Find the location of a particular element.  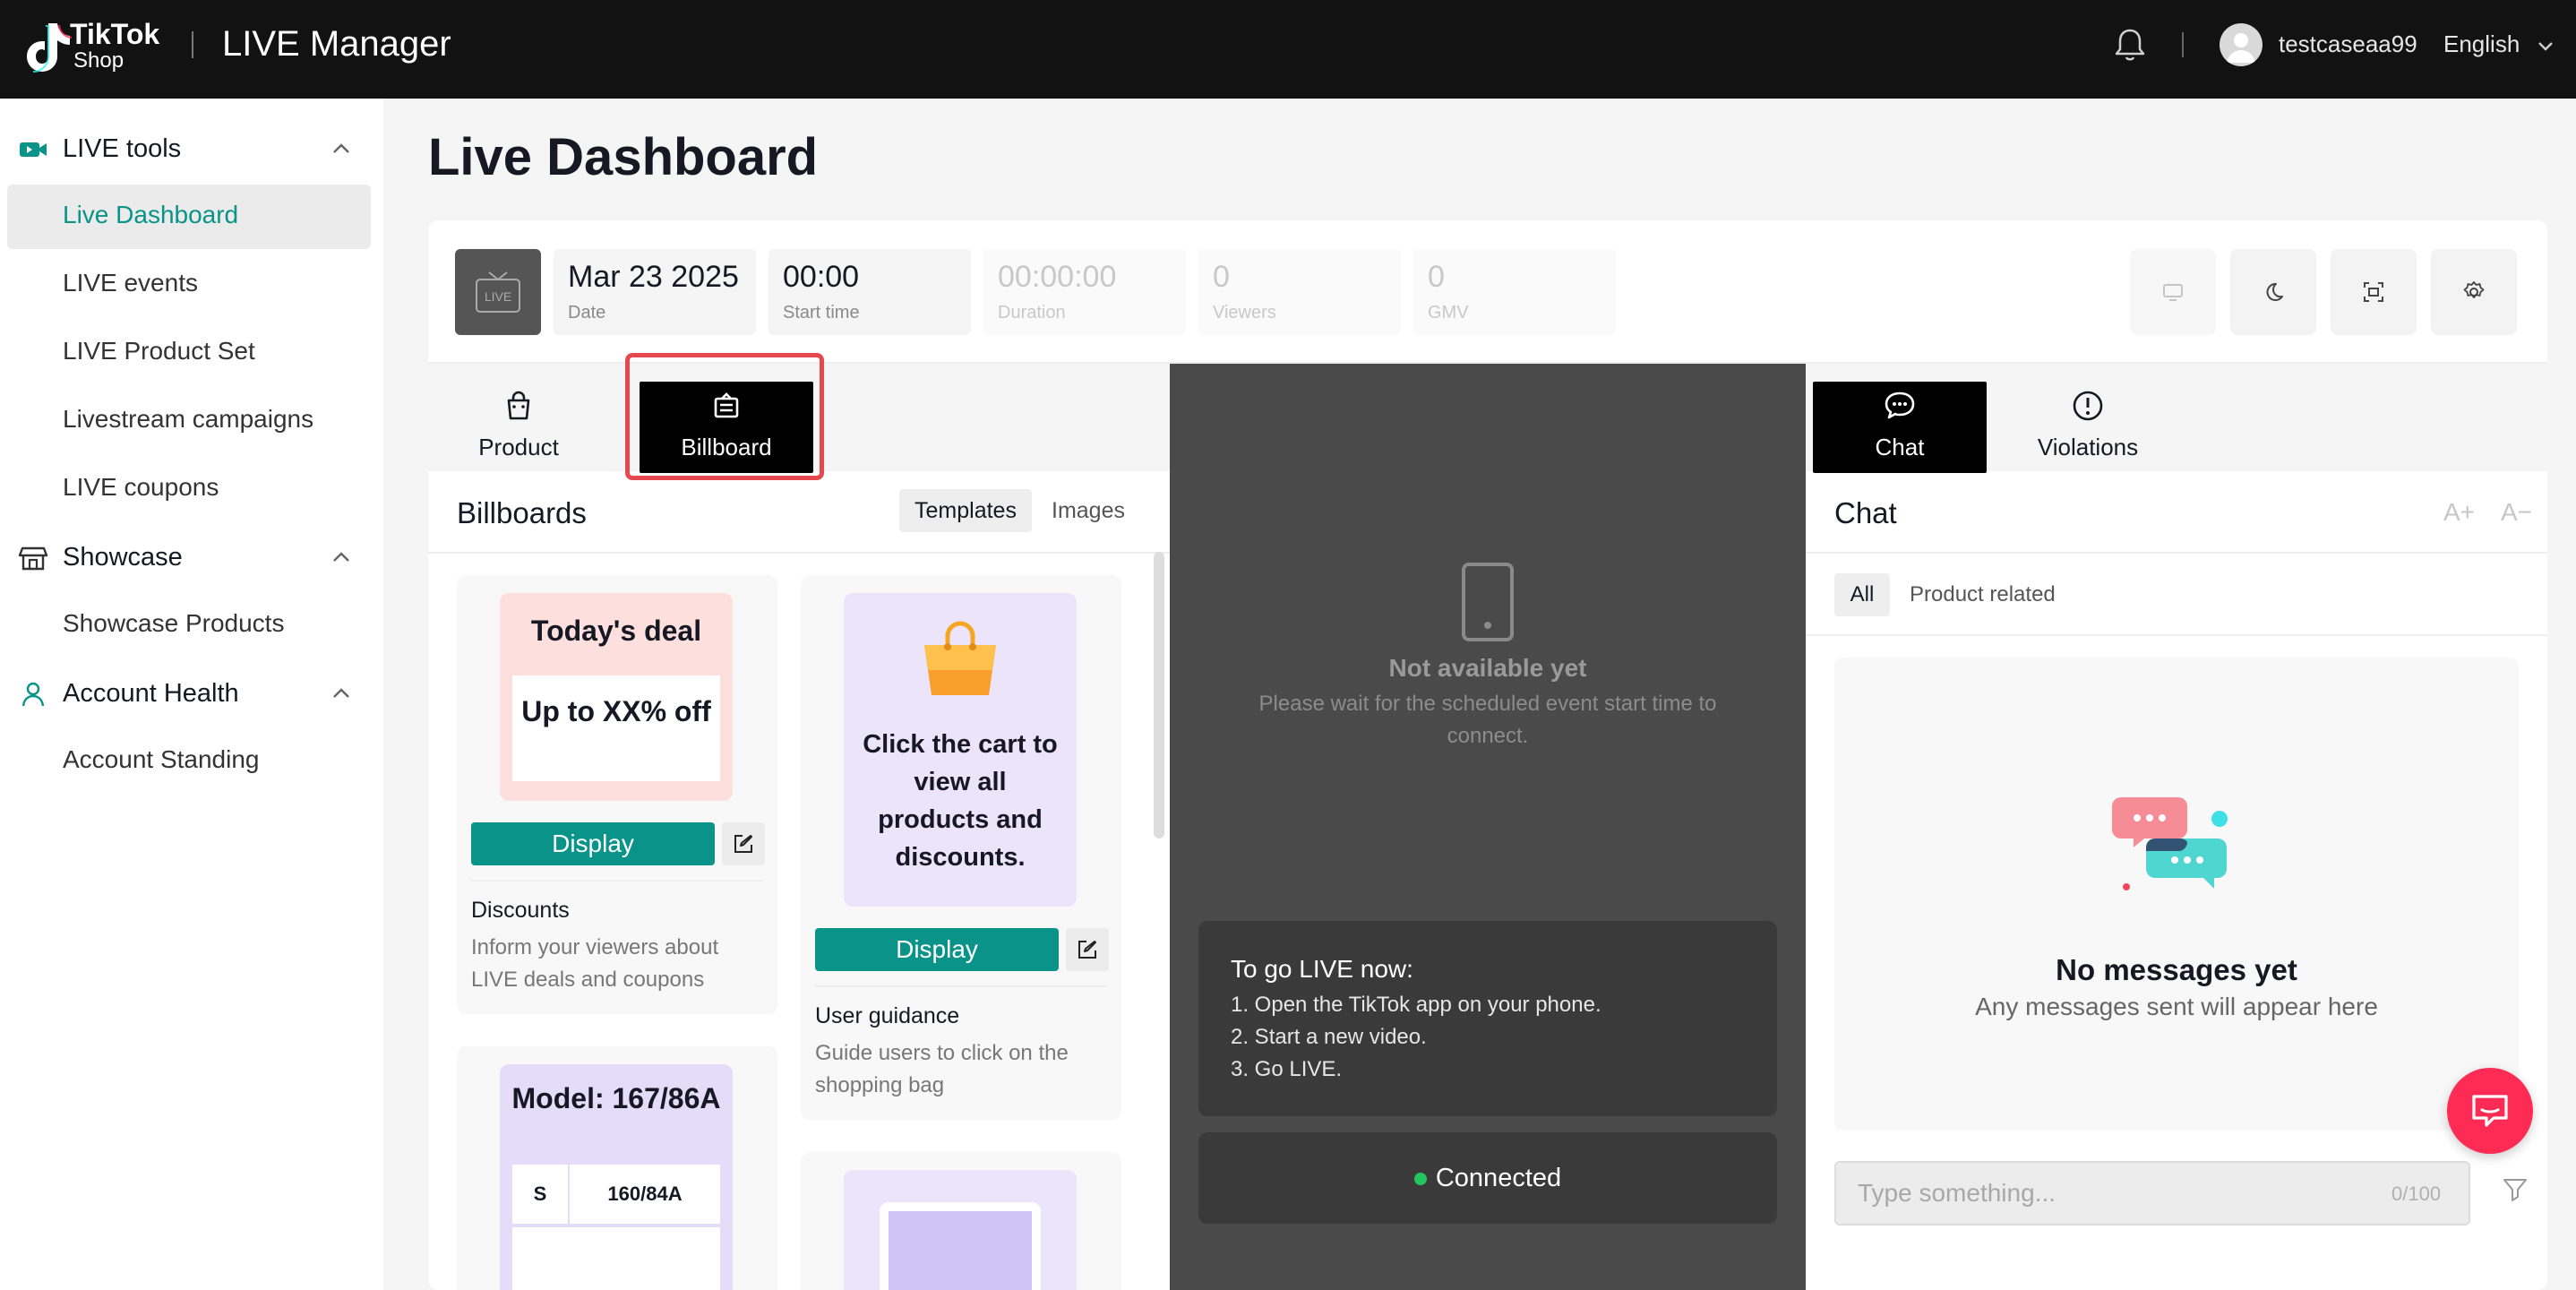

template-preview: Model: 167/86A S 160/84A is located at coordinates (616, 1177).